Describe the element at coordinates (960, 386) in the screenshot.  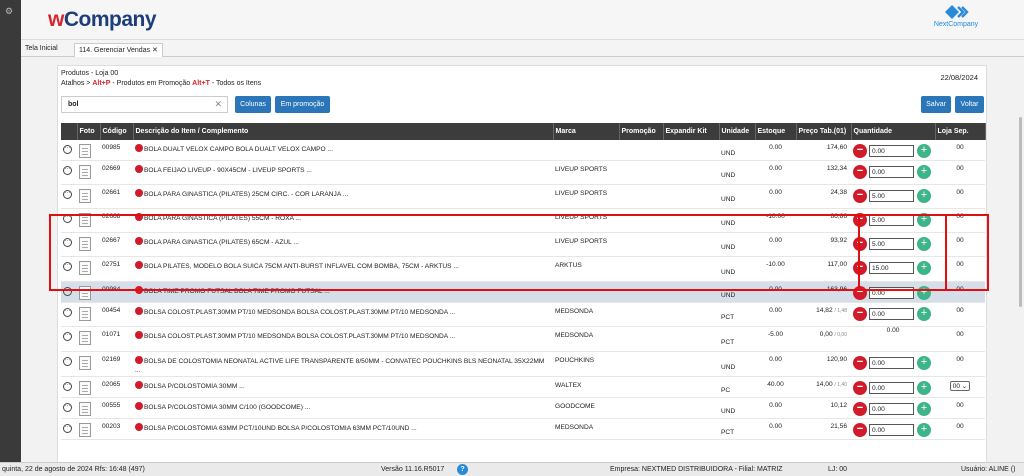
I see `loja-select: 00 ⌄` at that location.